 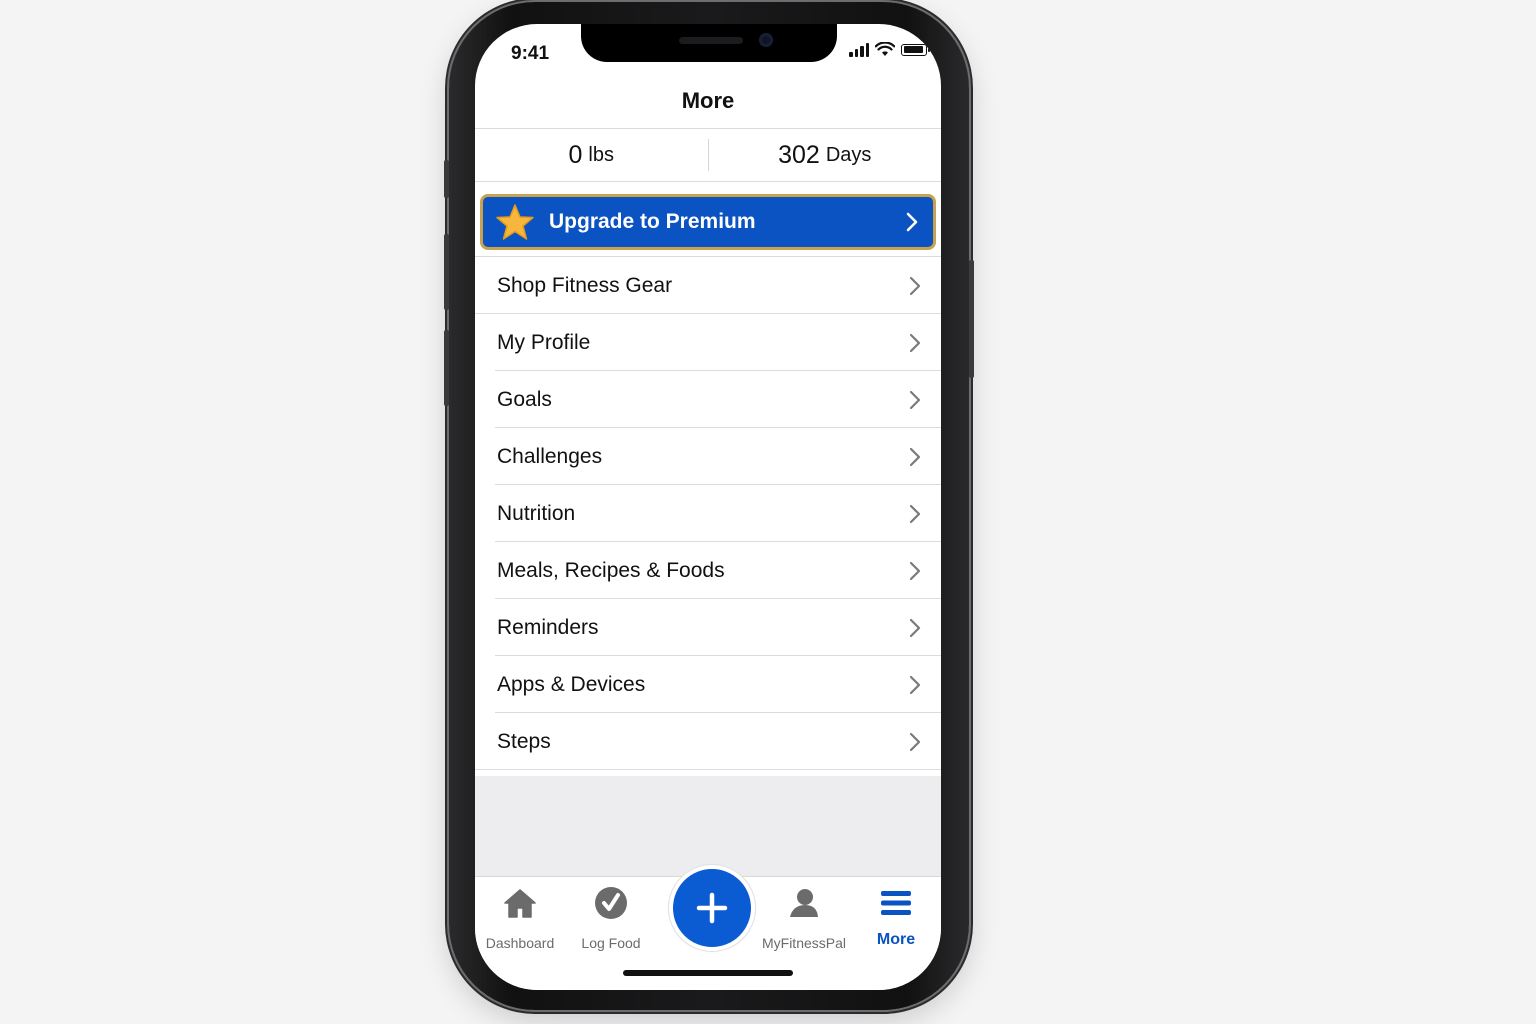 I want to click on add-entry-button, so click(x=712, y=908).